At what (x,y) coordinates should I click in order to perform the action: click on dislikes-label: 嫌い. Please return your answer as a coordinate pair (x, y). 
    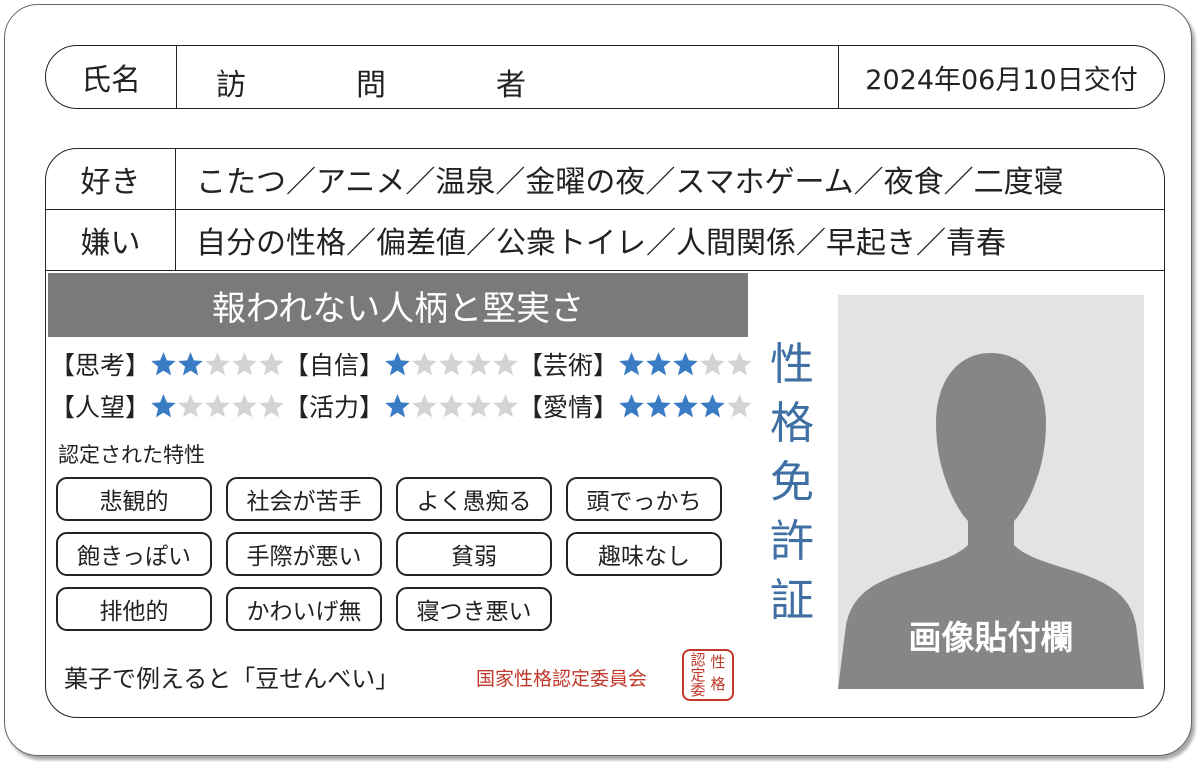
    Looking at the image, I should click on (111, 240).